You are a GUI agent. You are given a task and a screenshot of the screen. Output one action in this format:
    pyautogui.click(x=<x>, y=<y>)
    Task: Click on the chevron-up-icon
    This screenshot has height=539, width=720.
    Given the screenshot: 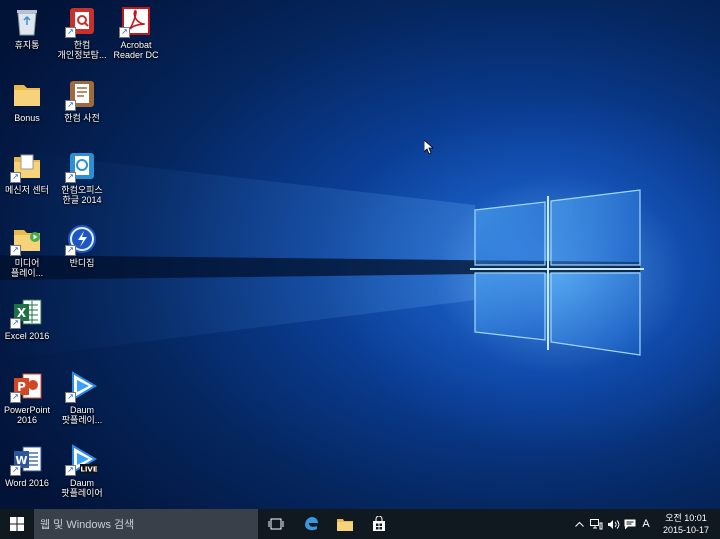 What is the action you would take?
    pyautogui.click(x=579, y=524)
    